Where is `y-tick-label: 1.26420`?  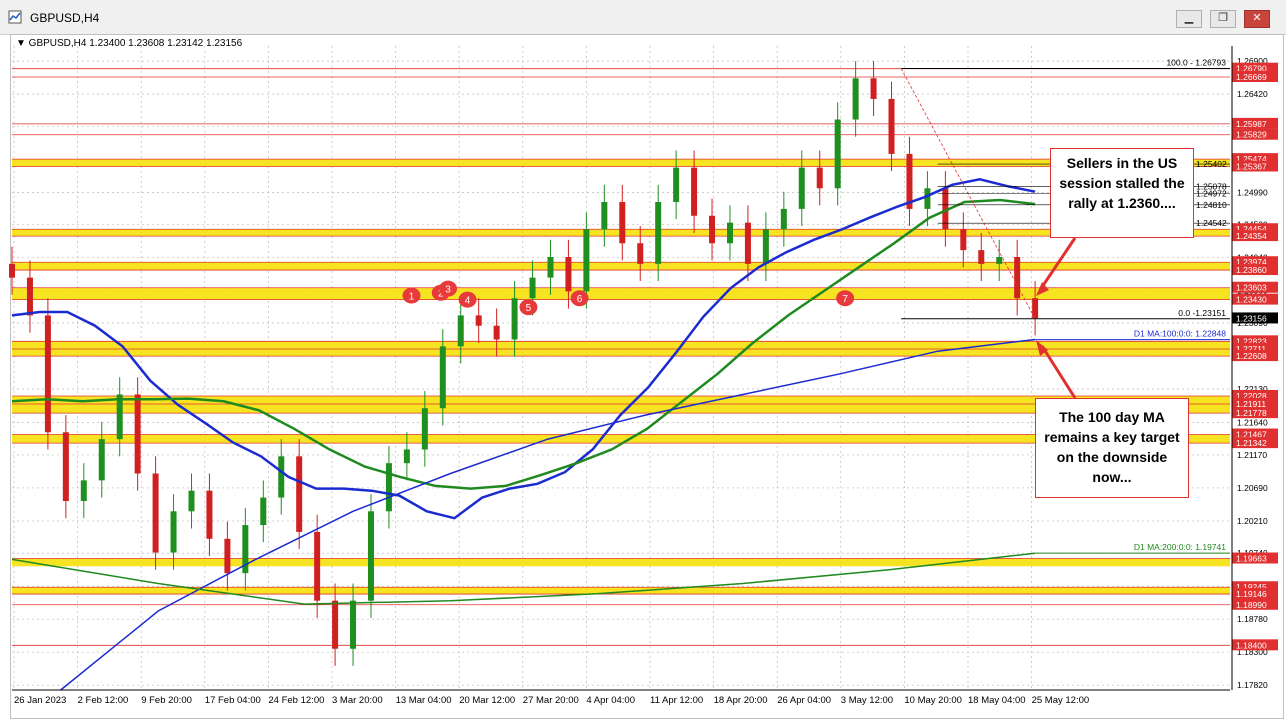 y-tick-label: 1.26420 is located at coordinates (1252, 94).